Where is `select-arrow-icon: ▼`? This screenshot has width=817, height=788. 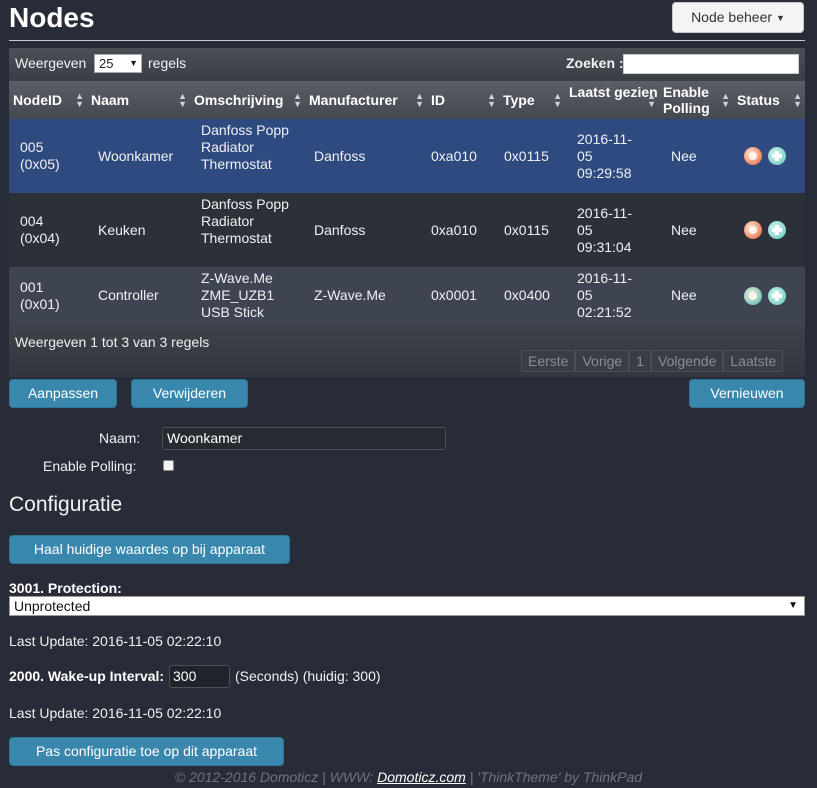
select-arrow-icon: ▼ is located at coordinates (793, 605).